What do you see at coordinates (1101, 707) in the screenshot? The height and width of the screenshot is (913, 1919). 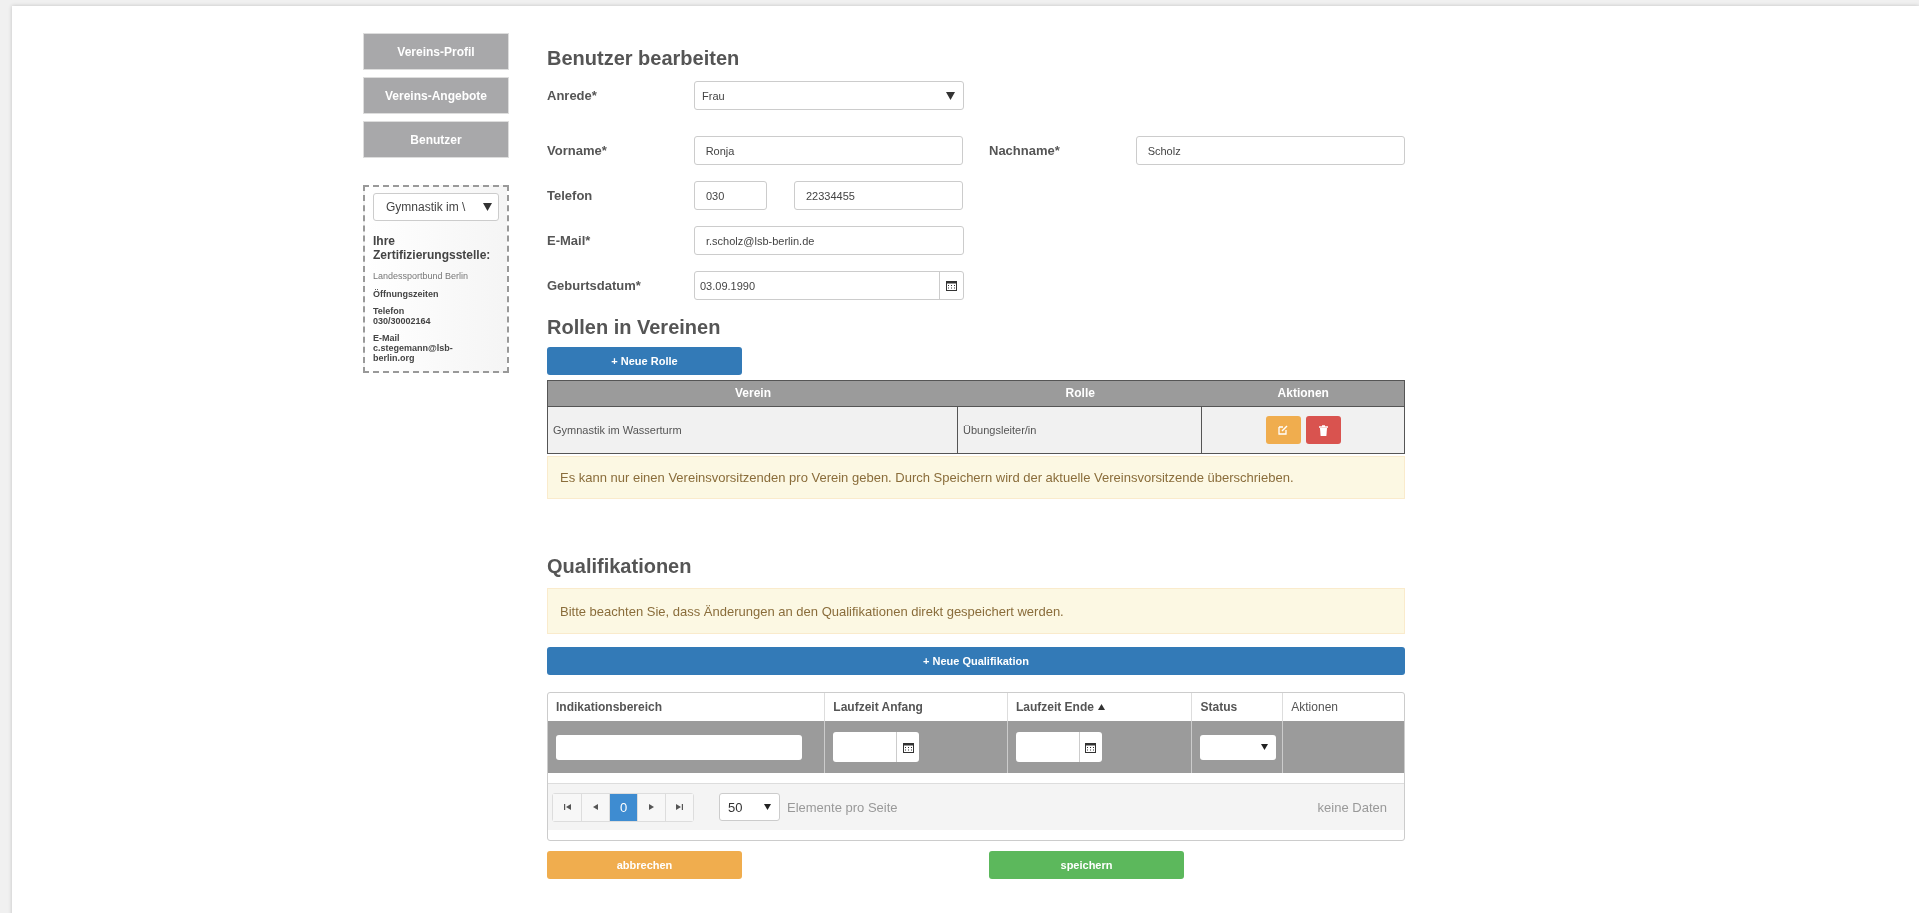 I see `sort-ascending-icon` at bounding box center [1101, 707].